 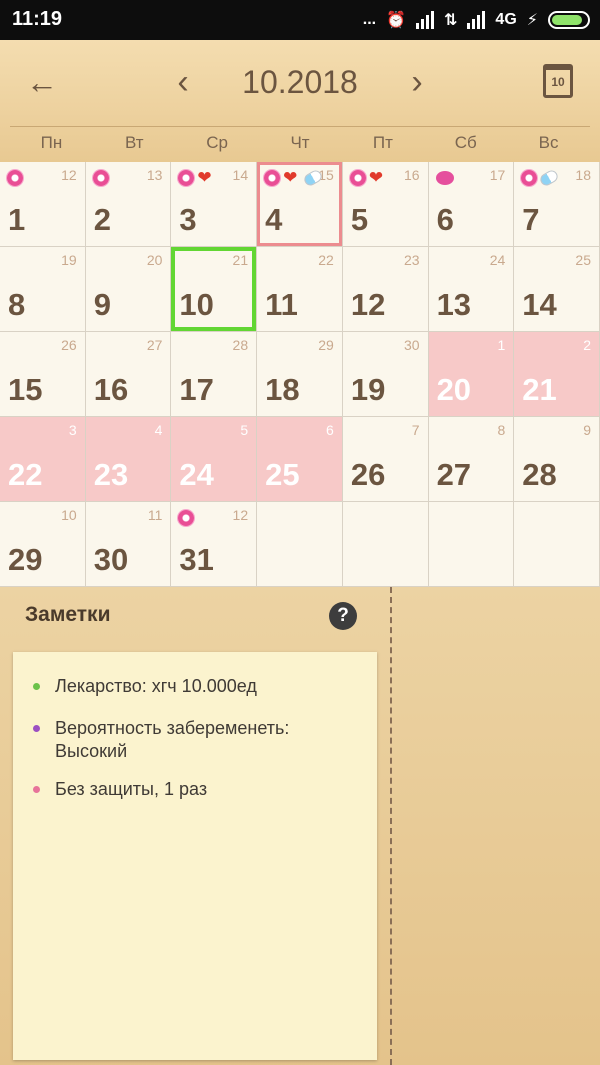 What do you see at coordinates (557, 459) in the screenshot?
I see `day-cell: 9 28` at bounding box center [557, 459].